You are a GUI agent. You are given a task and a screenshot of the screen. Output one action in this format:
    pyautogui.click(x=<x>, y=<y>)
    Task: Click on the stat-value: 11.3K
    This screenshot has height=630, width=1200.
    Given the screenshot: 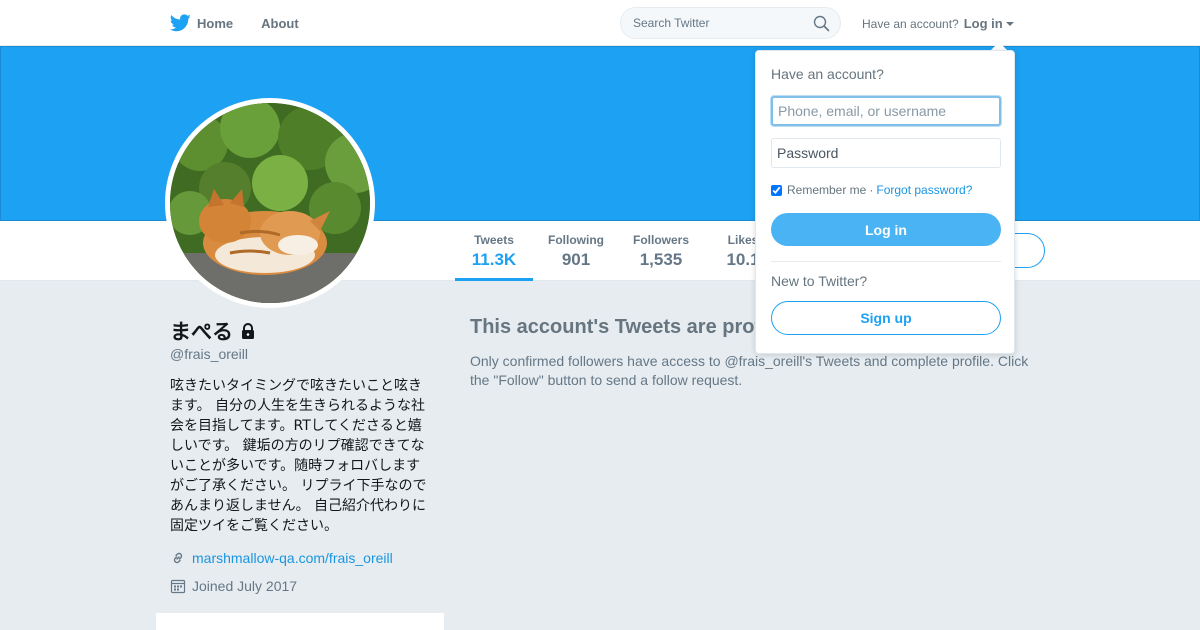 What is the action you would take?
    pyautogui.click(x=494, y=259)
    